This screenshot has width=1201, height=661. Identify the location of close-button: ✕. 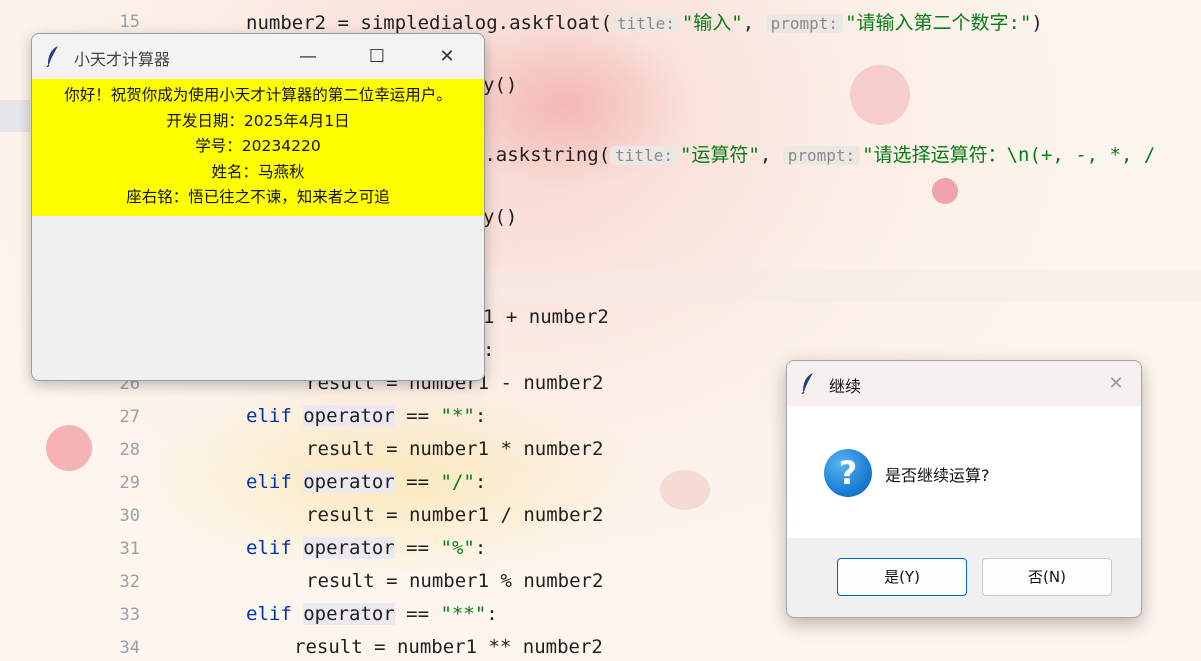
(447, 56).